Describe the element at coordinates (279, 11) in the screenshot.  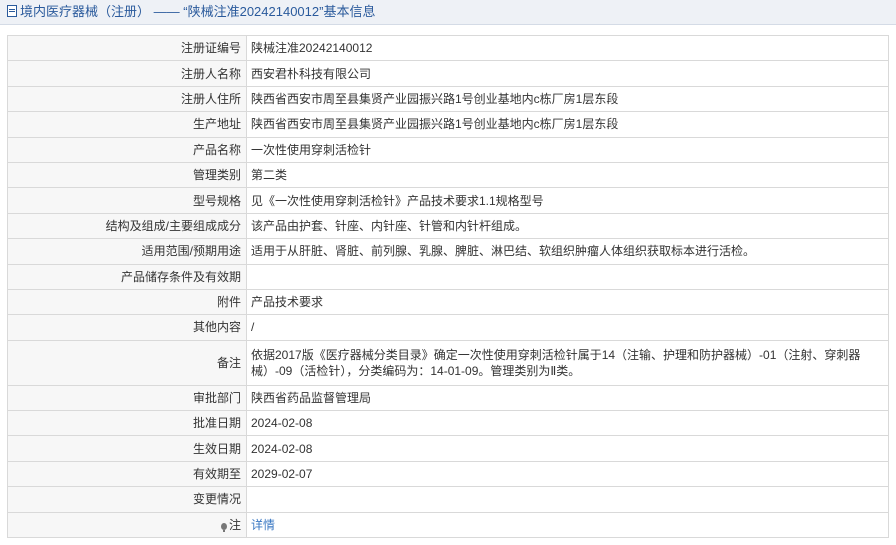
I see `header-title: “陕械注准20242140012”基本信息` at that location.